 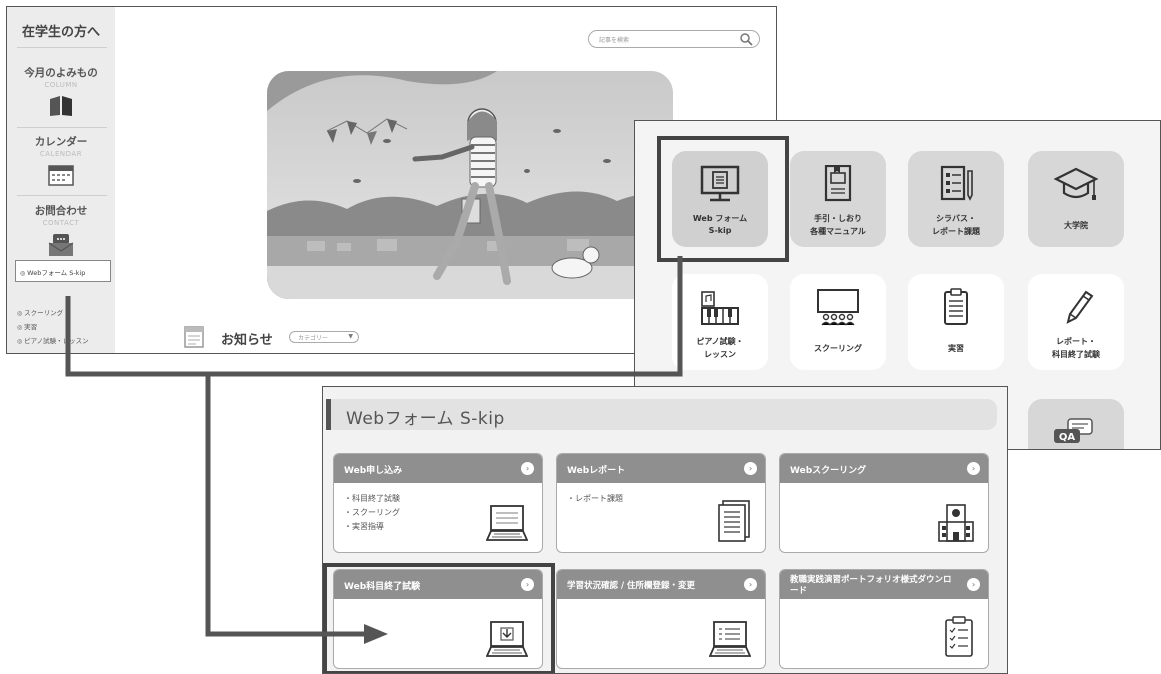 What do you see at coordinates (661, 468) in the screenshot?
I see `card-header: Webレポート ›` at bounding box center [661, 468].